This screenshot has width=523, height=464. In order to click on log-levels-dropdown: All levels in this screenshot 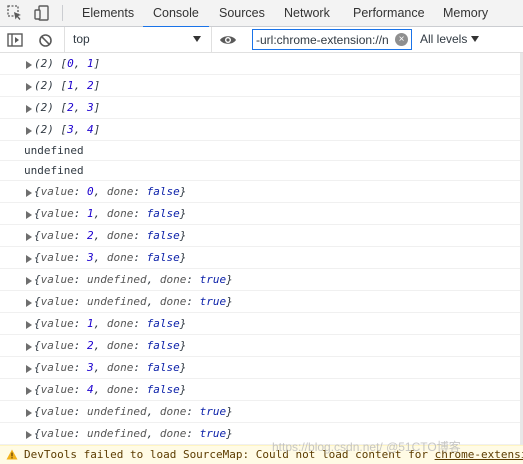, I will do `click(450, 39)`.